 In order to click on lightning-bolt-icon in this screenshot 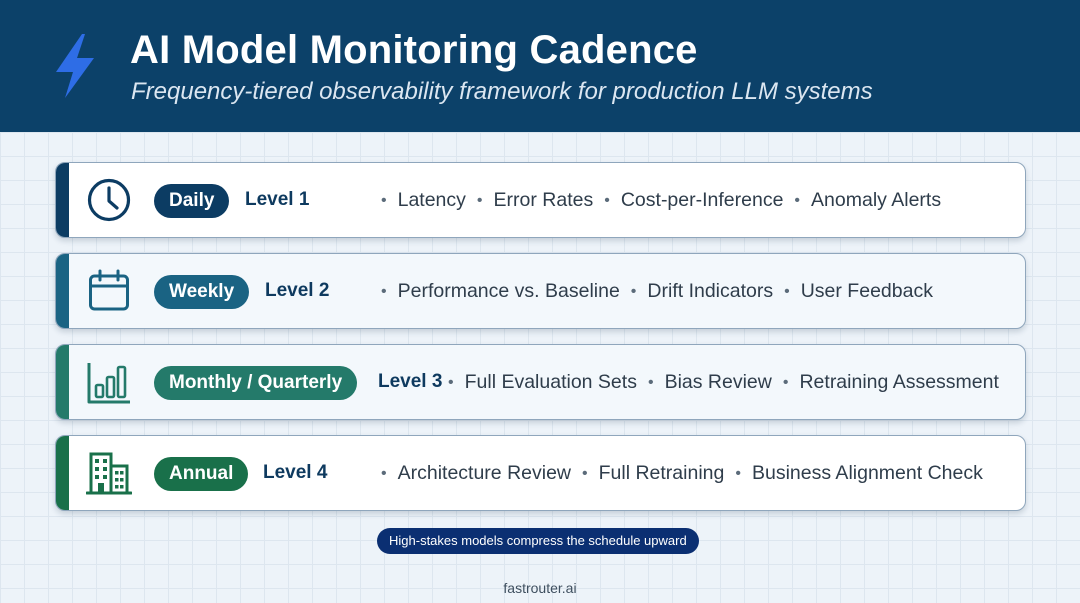, I will do `click(75, 66)`.